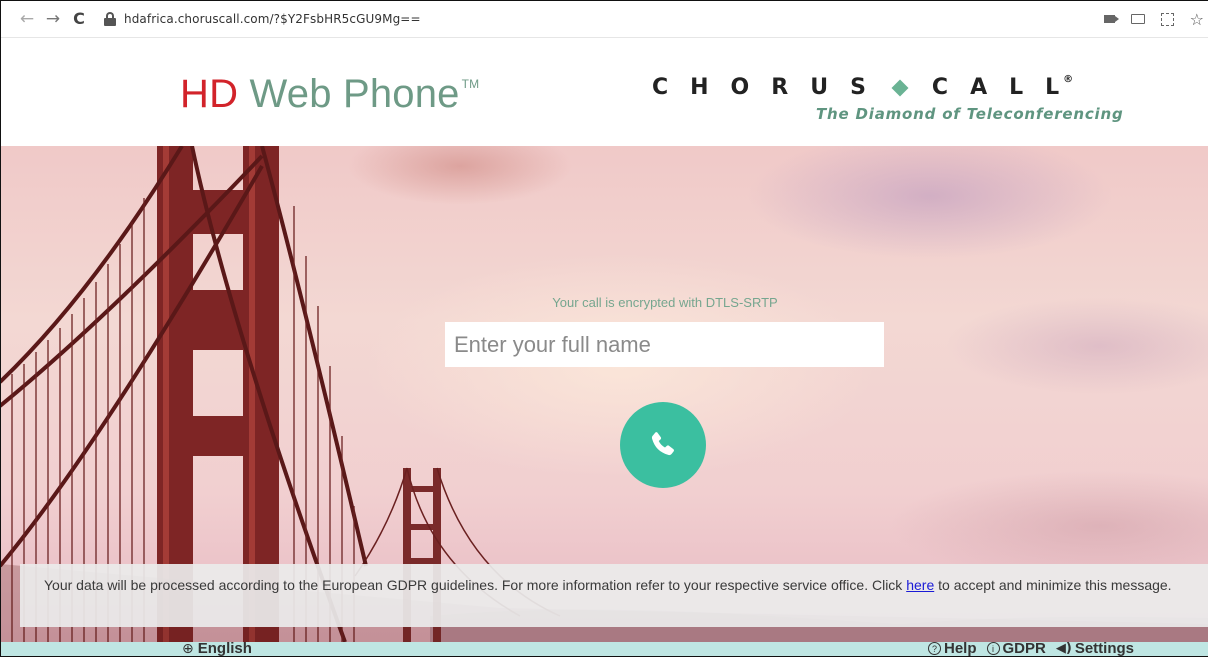 The image size is (1208, 657). Describe the element at coordinates (53, 19) in the screenshot. I see `forward-icon: →` at that location.